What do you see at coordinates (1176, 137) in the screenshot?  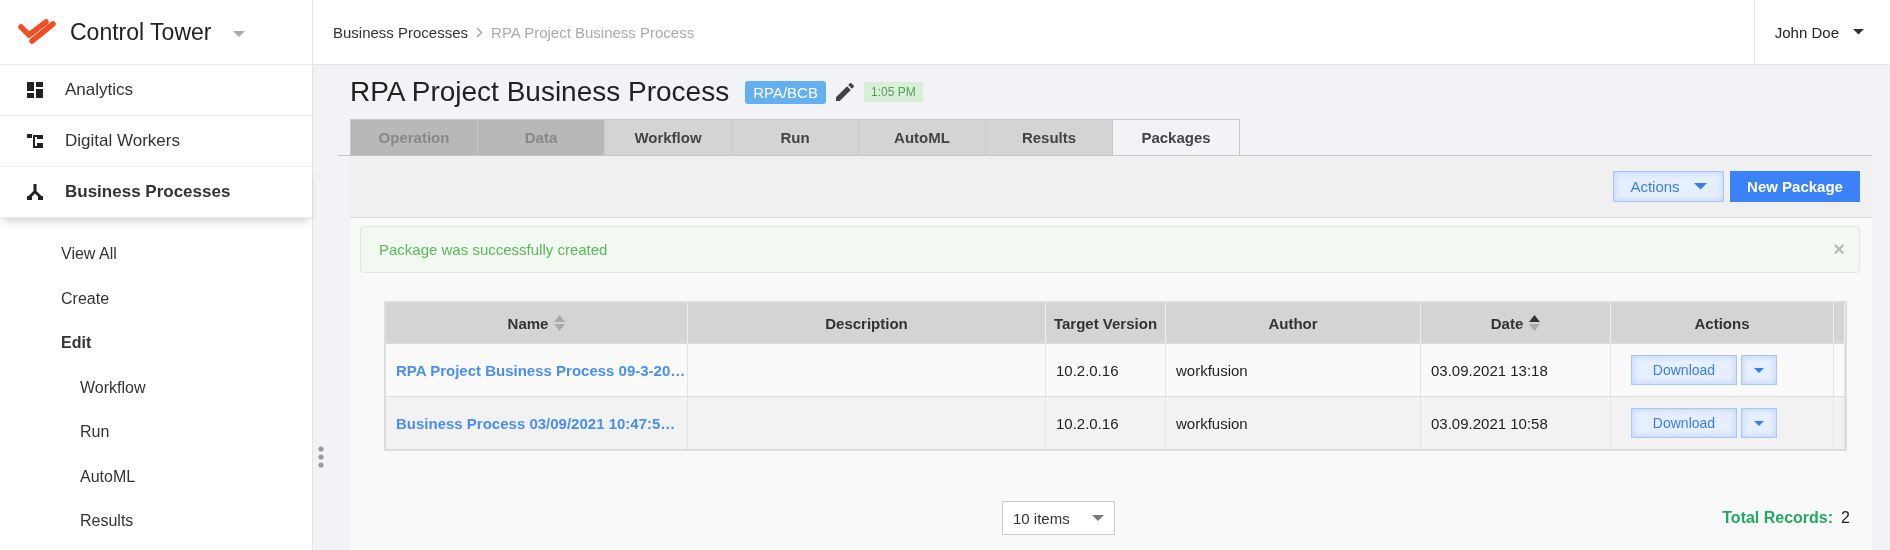 I see `tab: Packages` at bounding box center [1176, 137].